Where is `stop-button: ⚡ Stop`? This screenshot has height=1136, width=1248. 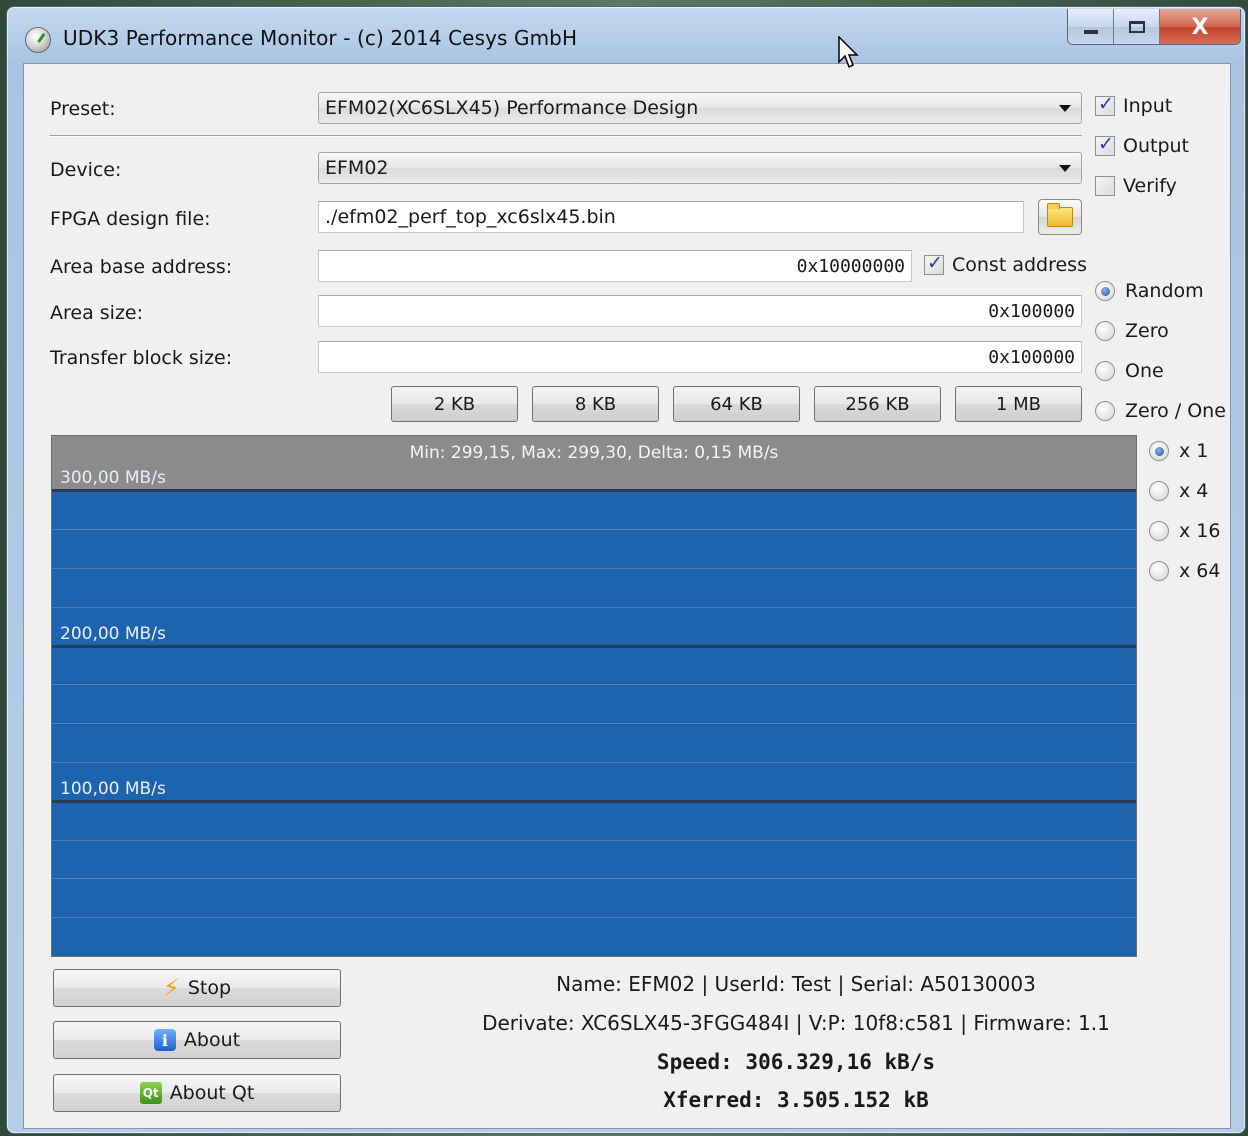 stop-button: ⚡ Stop is located at coordinates (197, 988).